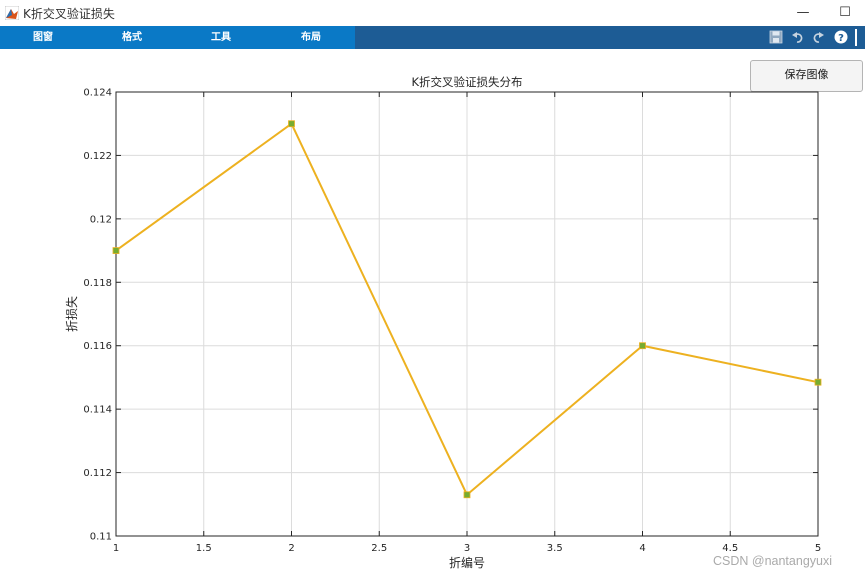  Describe the element at coordinates (177, 37) in the screenshot. I see `toolstrip-tabs: 图窗 格式 工具 布局` at that location.